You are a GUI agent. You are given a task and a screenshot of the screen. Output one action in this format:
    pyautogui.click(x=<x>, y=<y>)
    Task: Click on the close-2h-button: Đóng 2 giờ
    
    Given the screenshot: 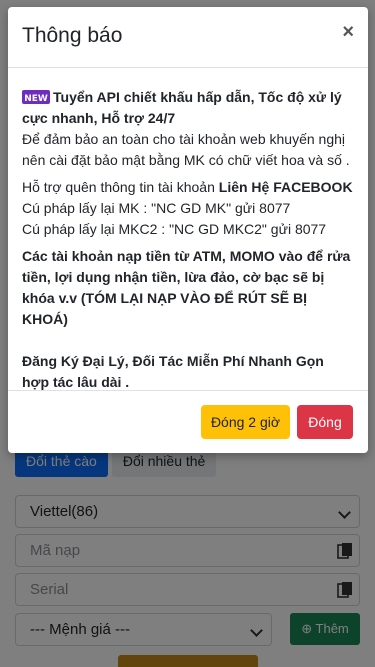 What is the action you would take?
    pyautogui.click(x=245, y=422)
    